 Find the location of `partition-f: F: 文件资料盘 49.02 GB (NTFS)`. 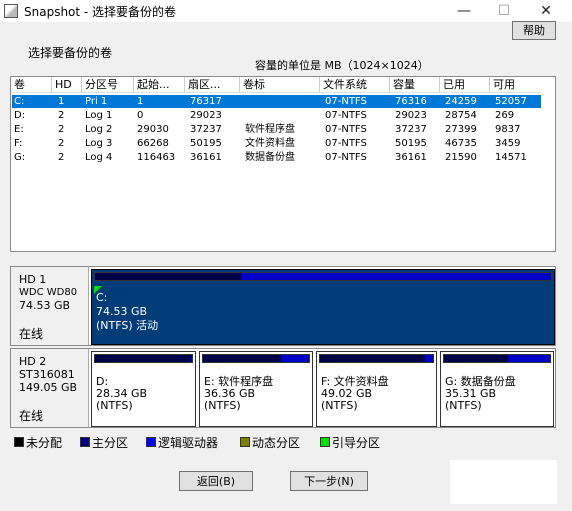

partition-f: F: 文件资料盘 49.02 GB (NTFS) is located at coordinates (376, 389).